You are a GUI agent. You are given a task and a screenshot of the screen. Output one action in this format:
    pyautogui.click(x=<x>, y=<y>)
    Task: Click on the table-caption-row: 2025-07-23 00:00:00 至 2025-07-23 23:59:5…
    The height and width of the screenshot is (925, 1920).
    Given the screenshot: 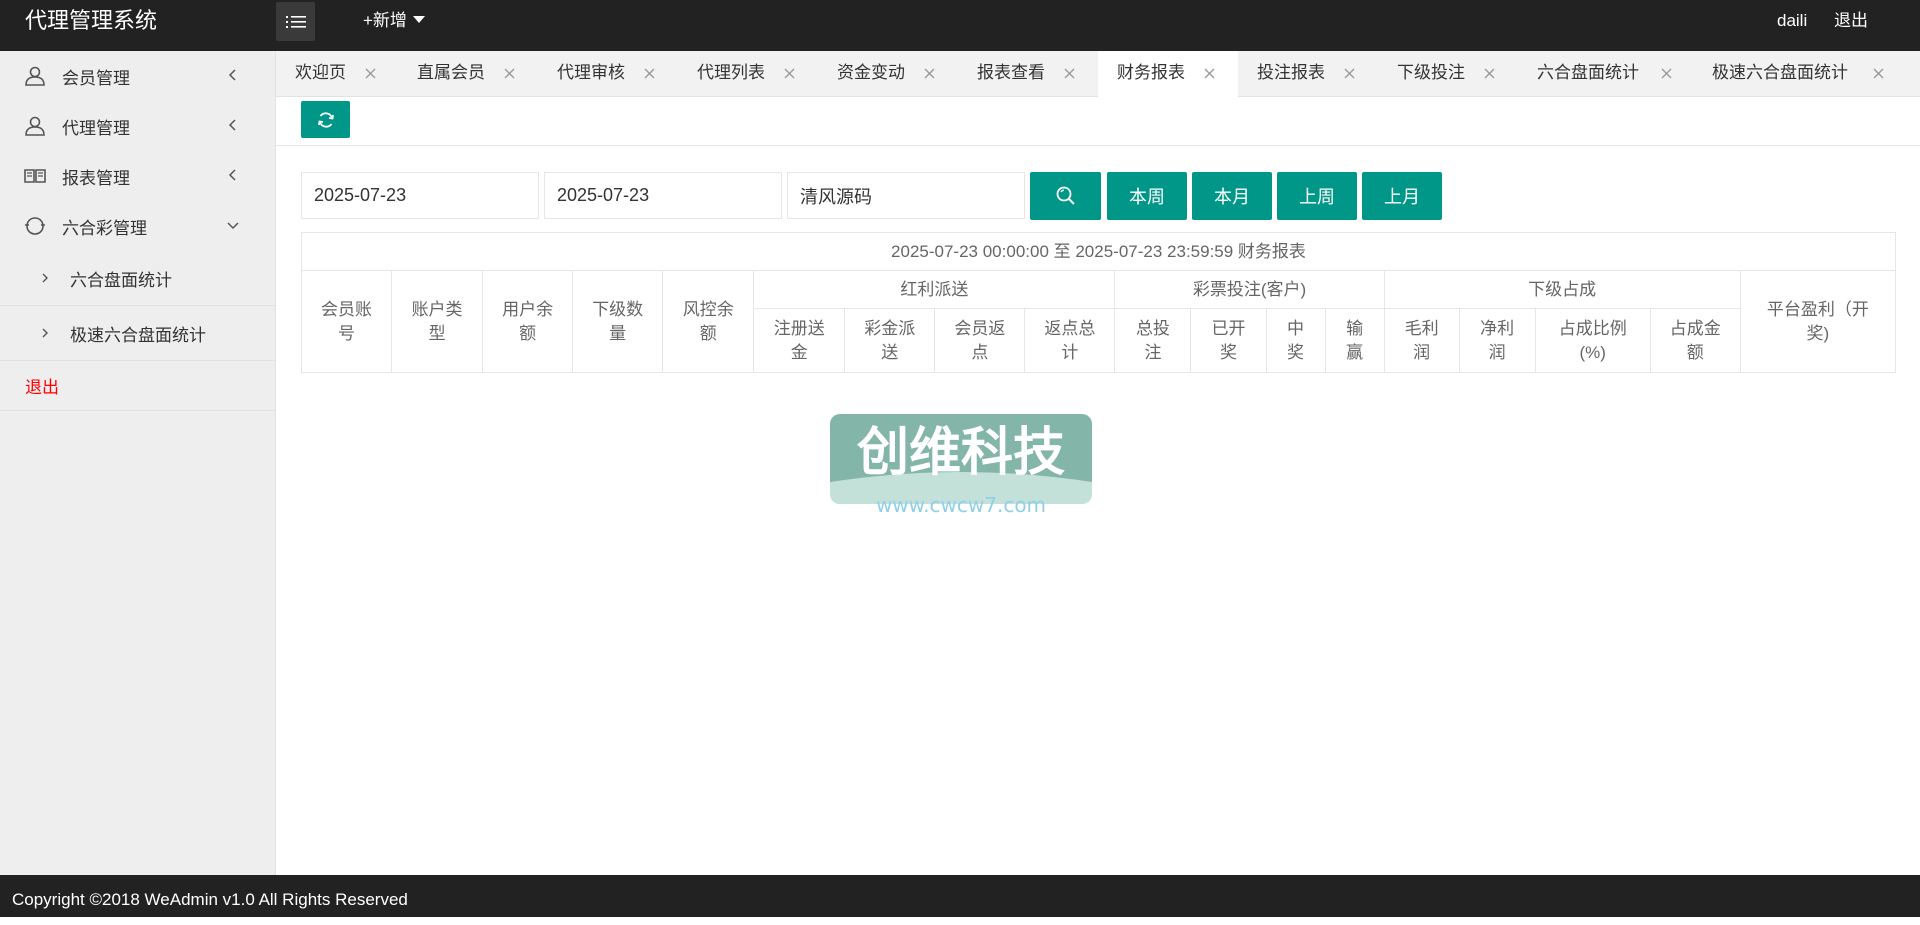 What is the action you would take?
    pyautogui.click(x=1098, y=251)
    